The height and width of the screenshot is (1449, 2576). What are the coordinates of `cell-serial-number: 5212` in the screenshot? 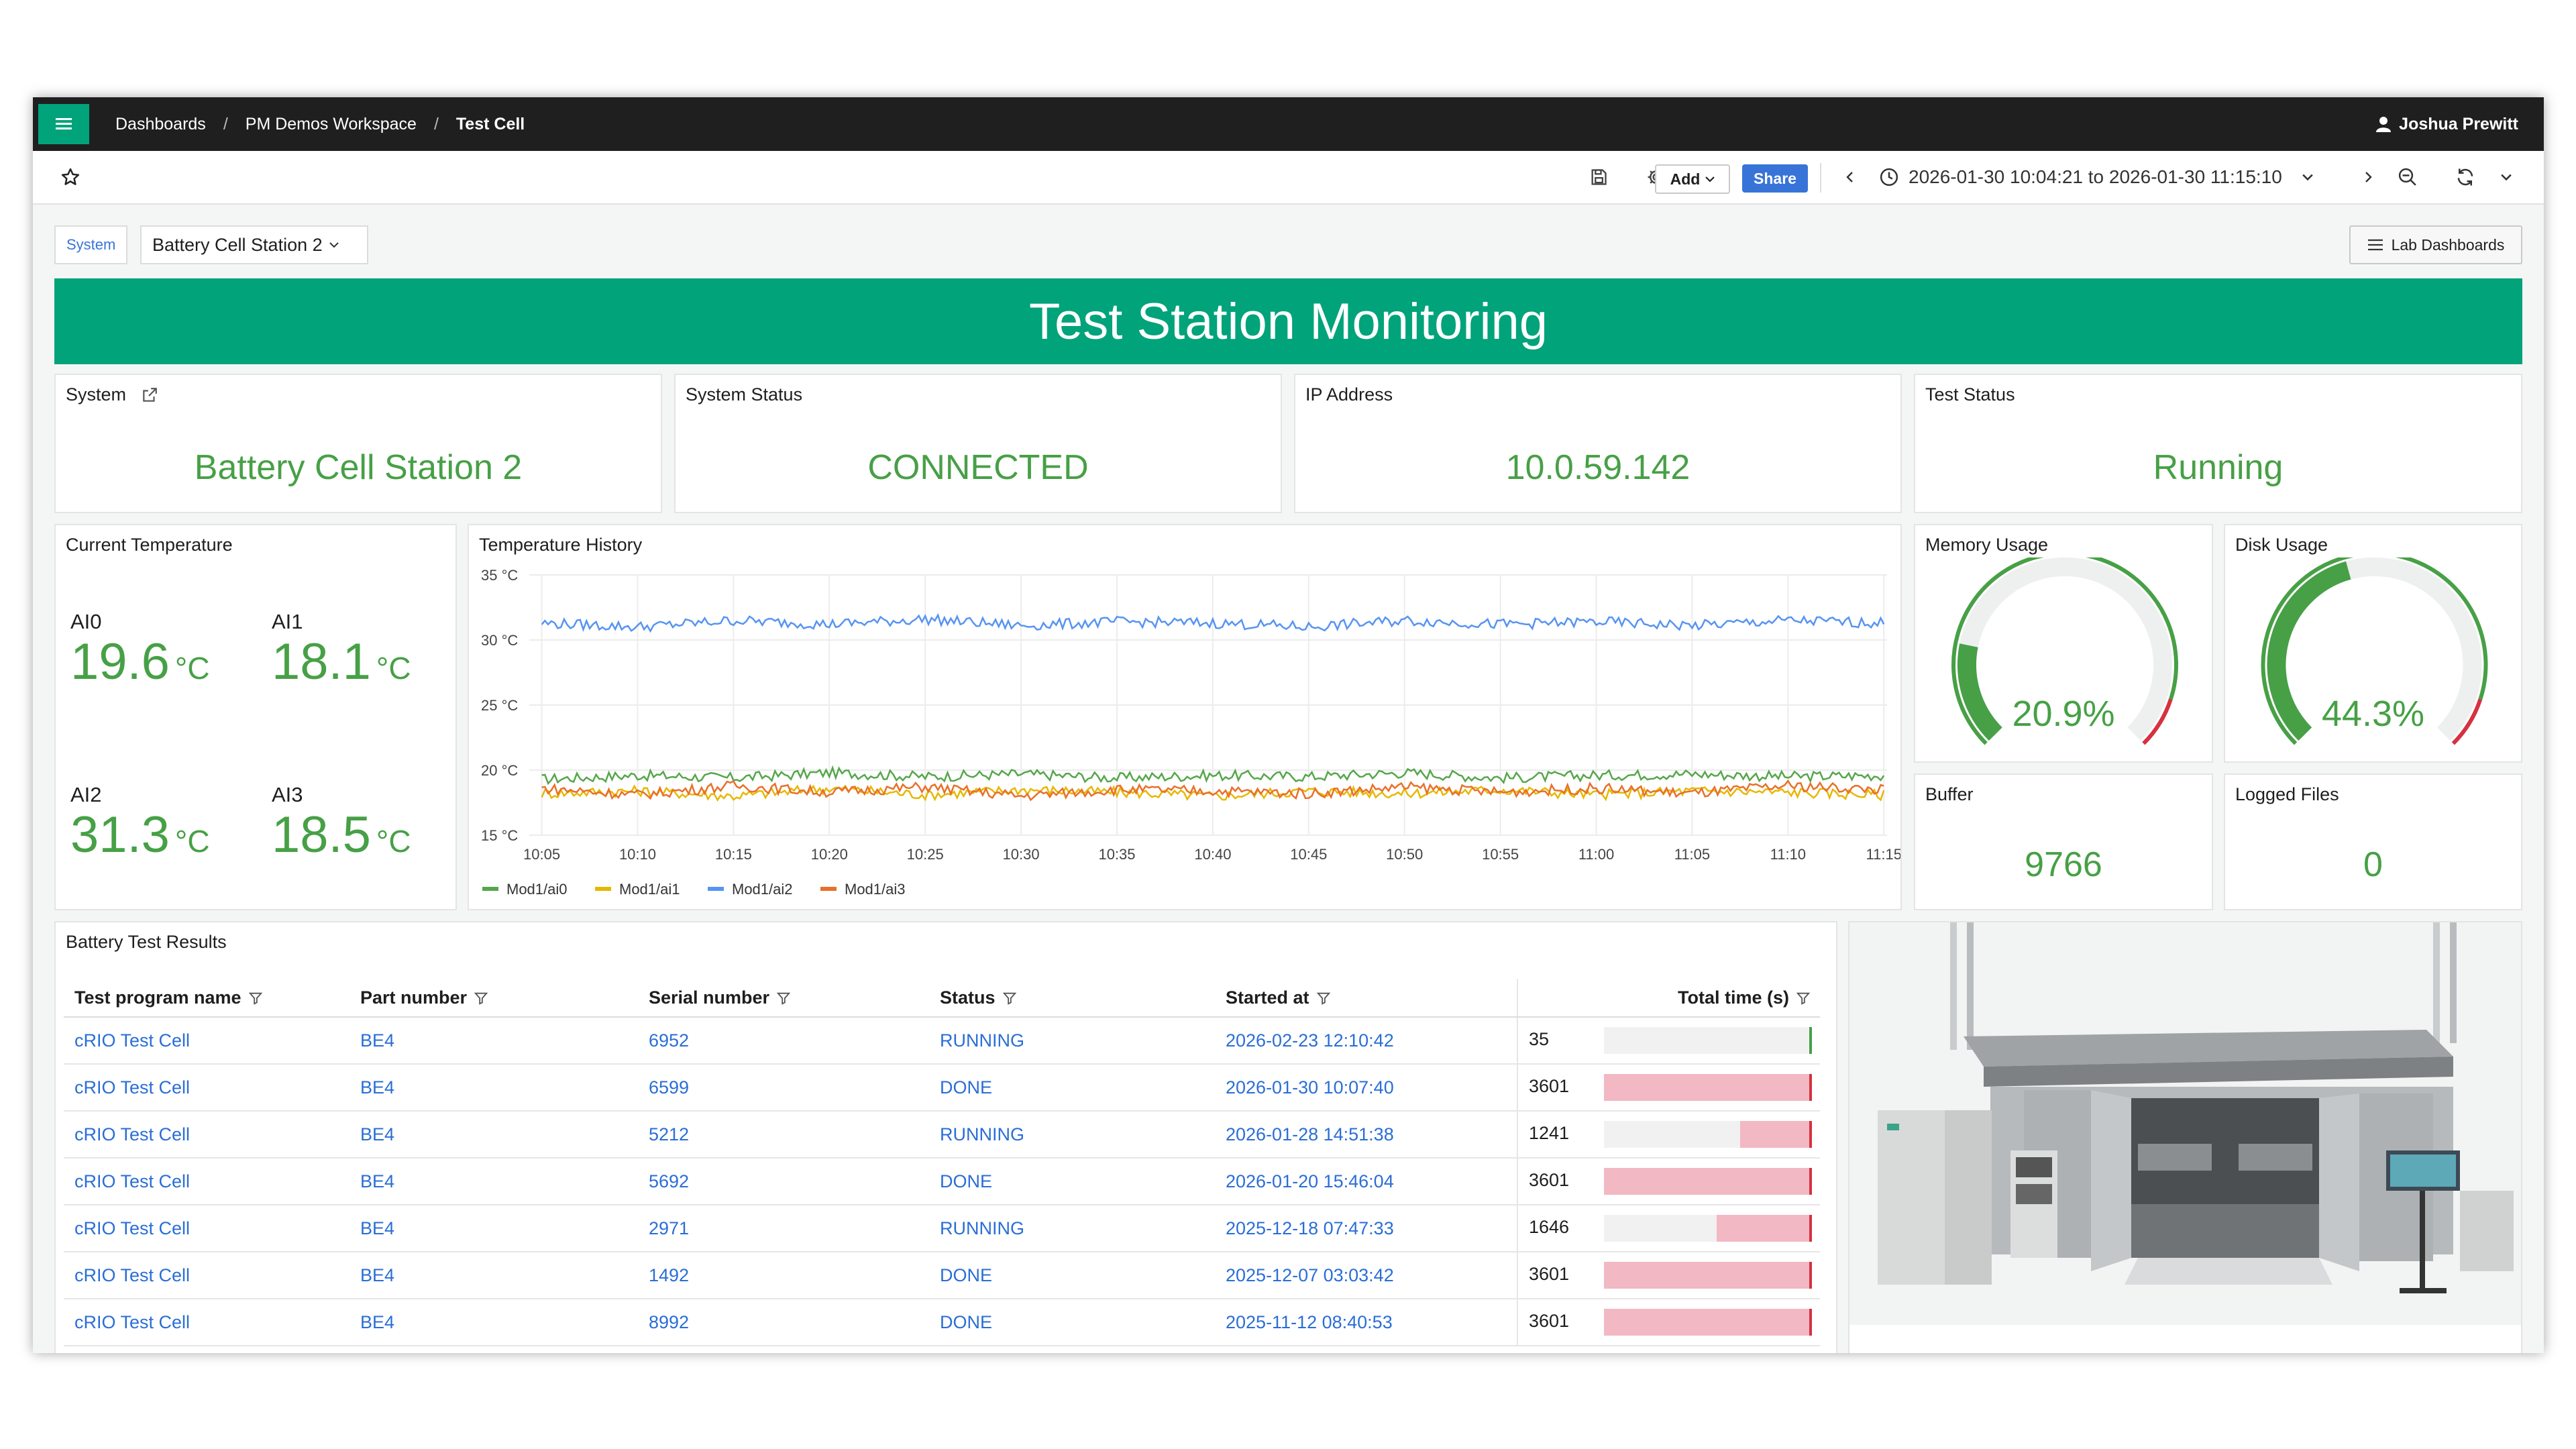 It's located at (783, 1135).